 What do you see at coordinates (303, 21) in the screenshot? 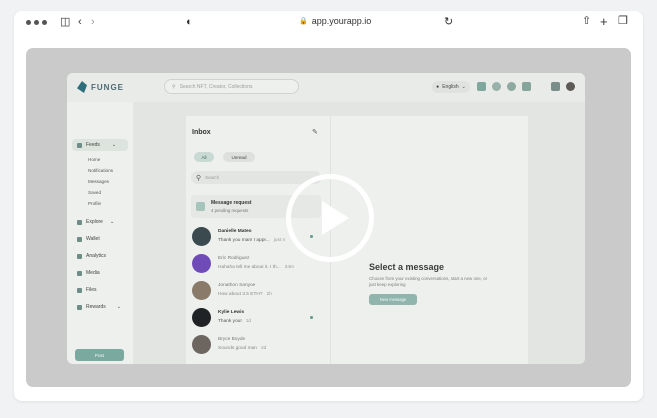
I see `lock-icon: 🔒` at bounding box center [303, 21].